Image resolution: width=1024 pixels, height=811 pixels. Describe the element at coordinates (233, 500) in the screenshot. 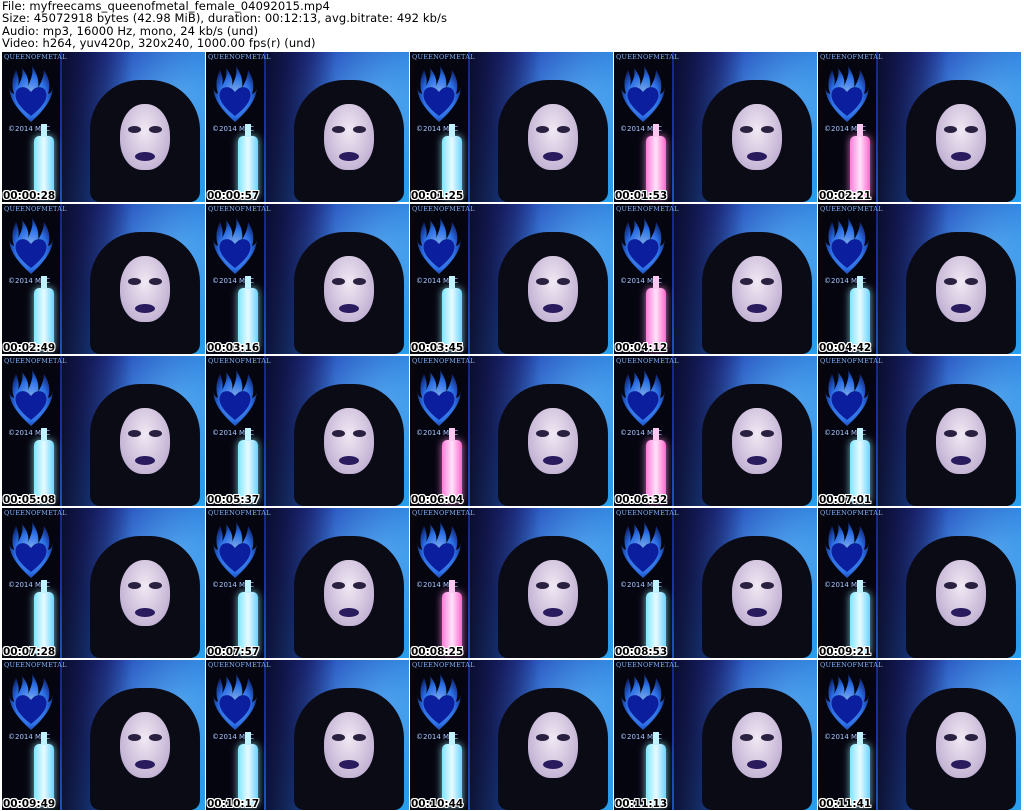

I see `timestamp-label: 00:05:37` at that location.